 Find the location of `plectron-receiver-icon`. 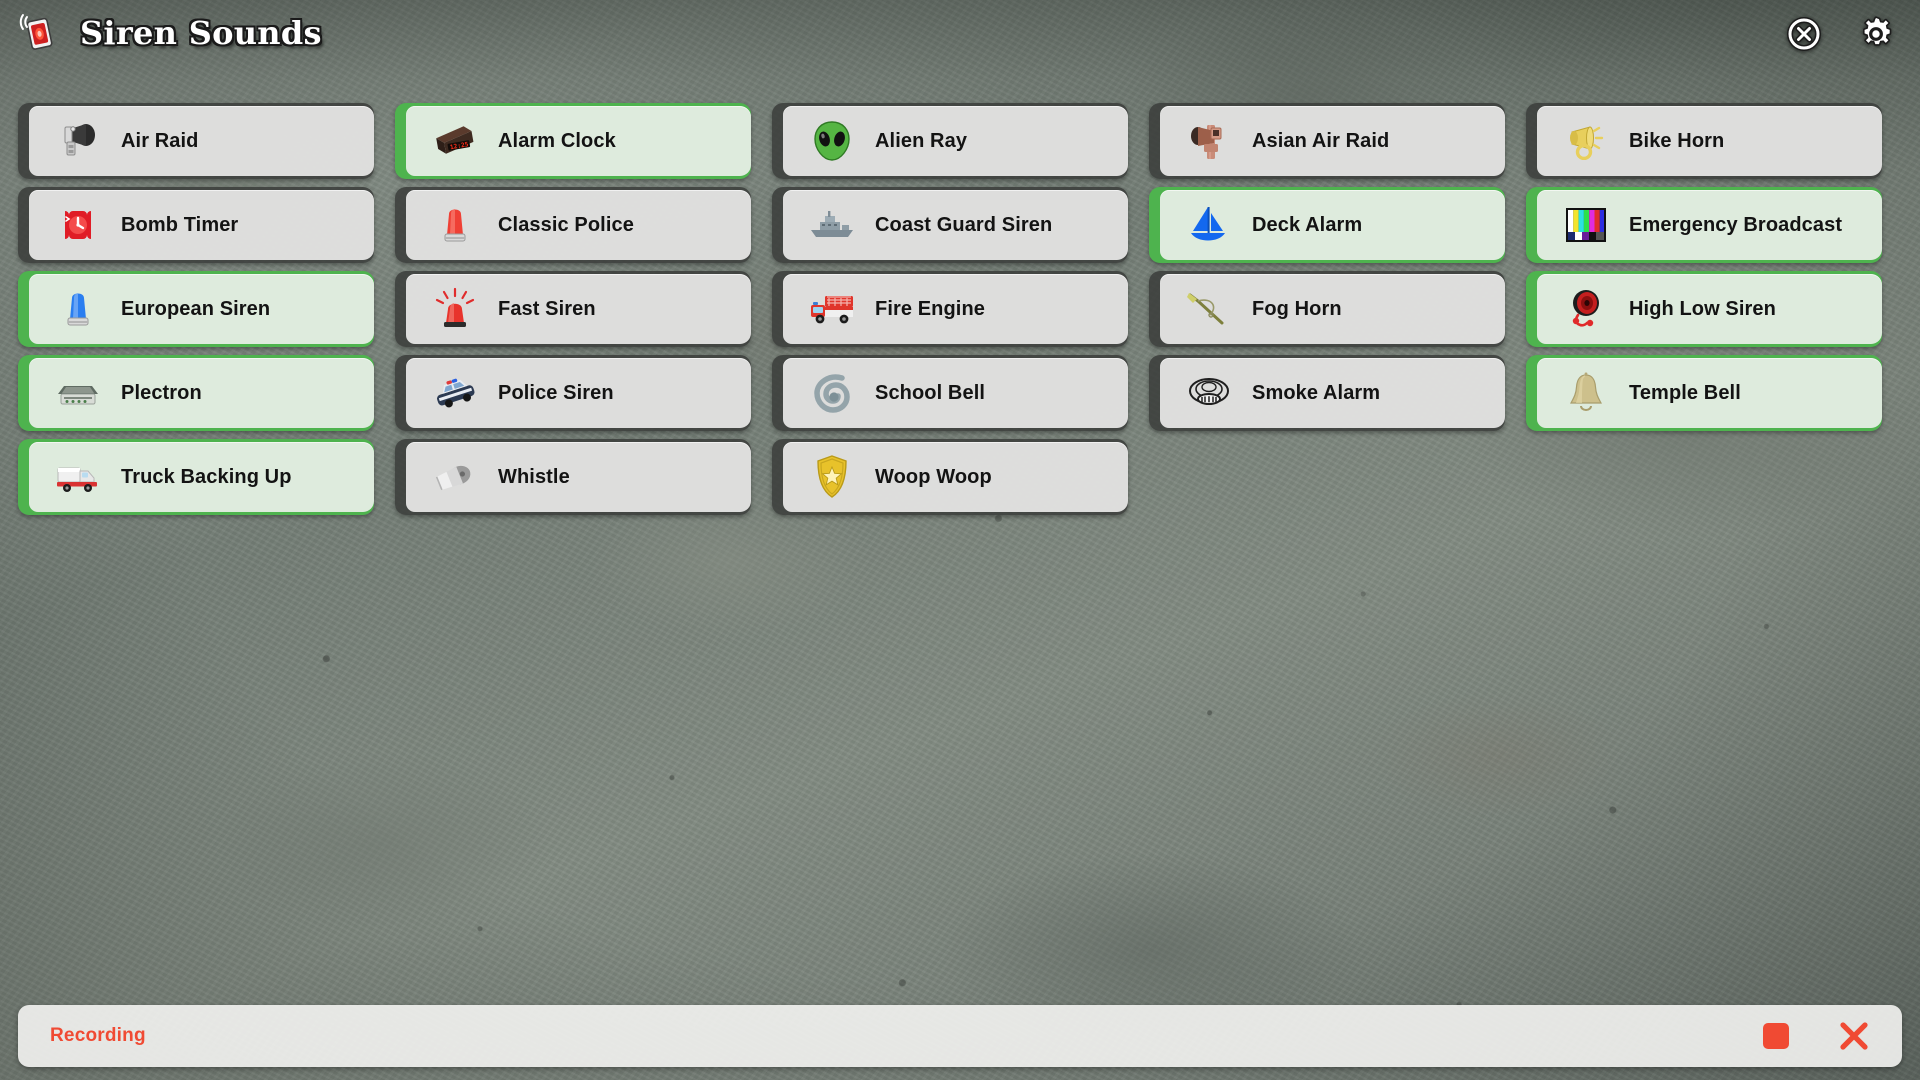

plectron-receiver-icon is located at coordinates (78, 393).